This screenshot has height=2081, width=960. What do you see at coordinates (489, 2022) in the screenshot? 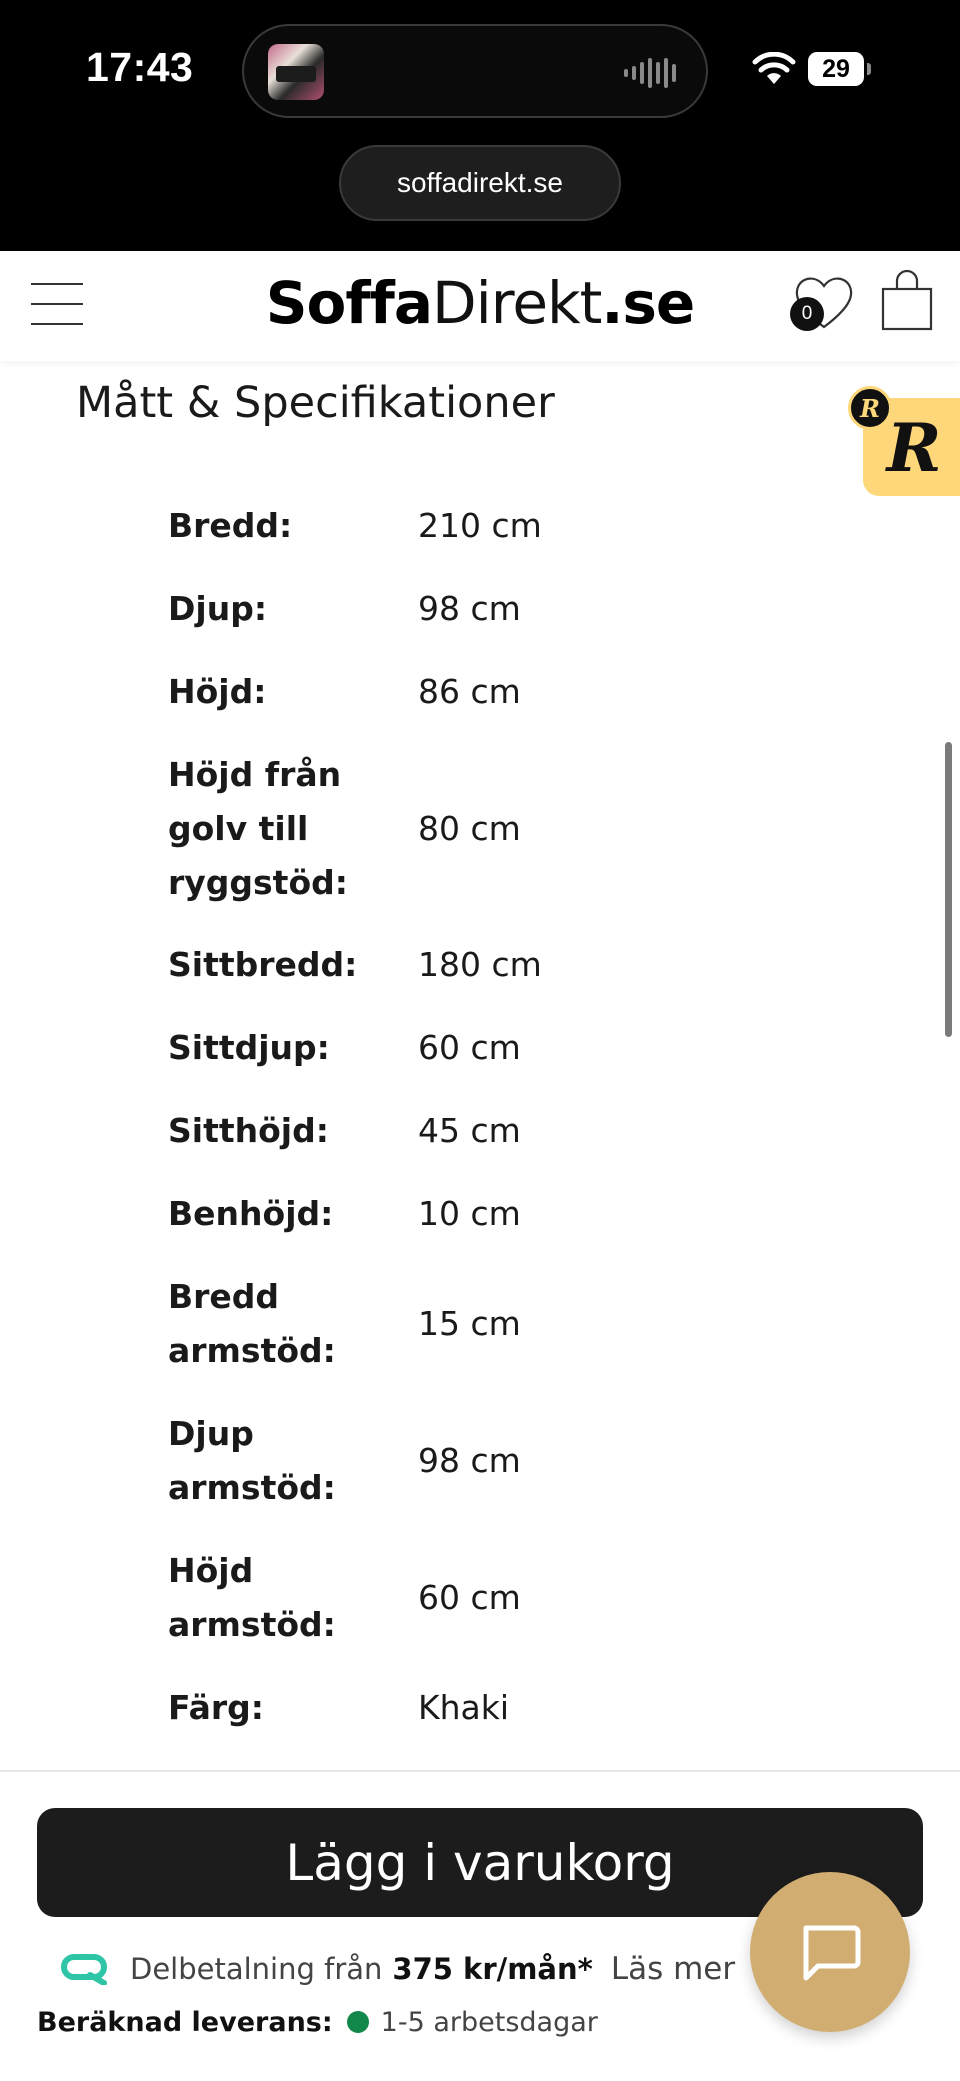
I see `delivery-value: 1-5 arbetsdagar` at bounding box center [489, 2022].